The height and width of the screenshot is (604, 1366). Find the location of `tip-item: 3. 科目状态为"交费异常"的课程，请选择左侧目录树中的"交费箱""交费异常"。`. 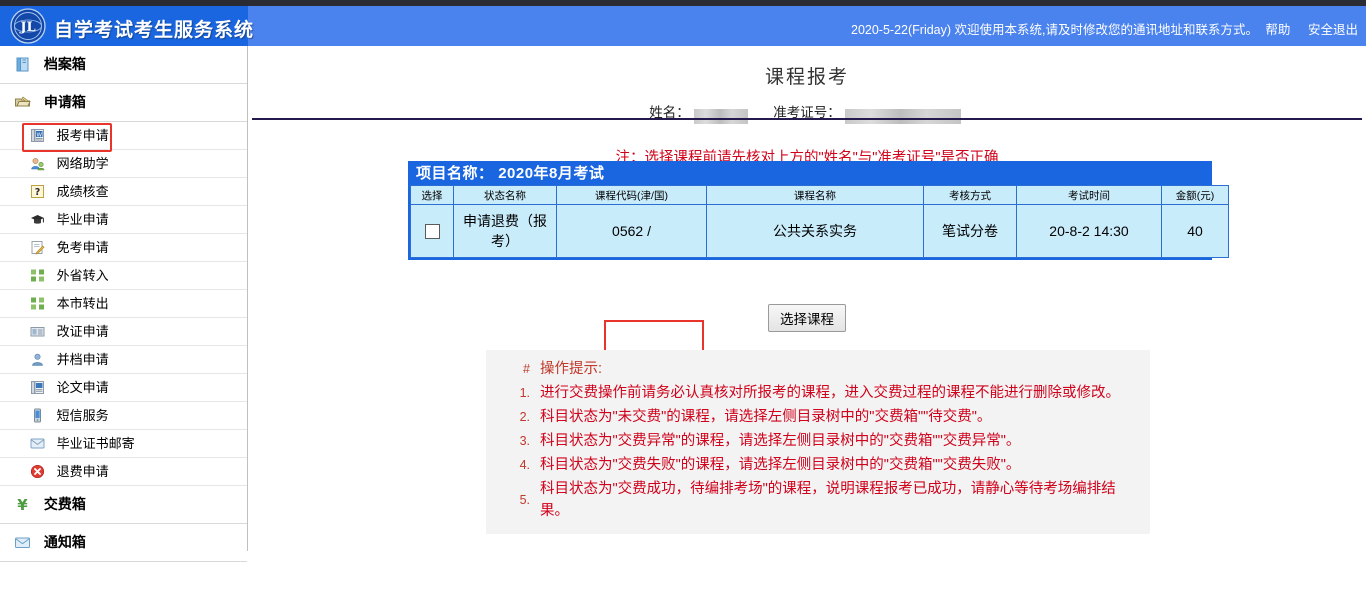

tip-item: 3. 科目状态为"交费异常"的课程，请选择左侧目录树中的"交费箱""交费异常"。 is located at coordinates (818, 441).